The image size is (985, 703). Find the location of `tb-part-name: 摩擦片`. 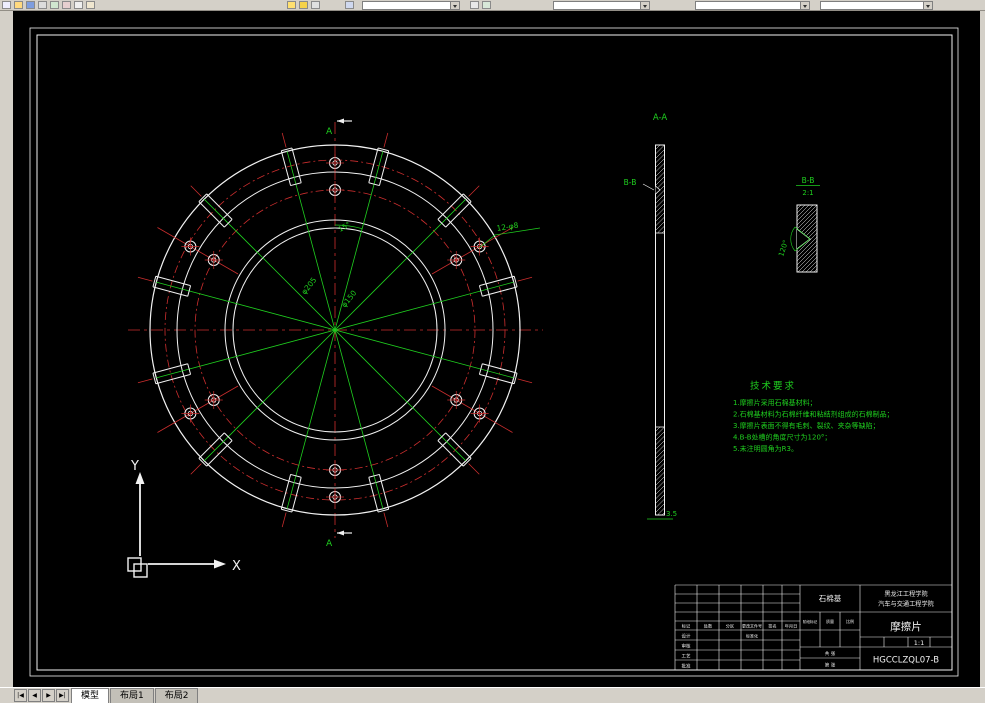

tb-part-name: 摩擦片 is located at coordinates (906, 626).